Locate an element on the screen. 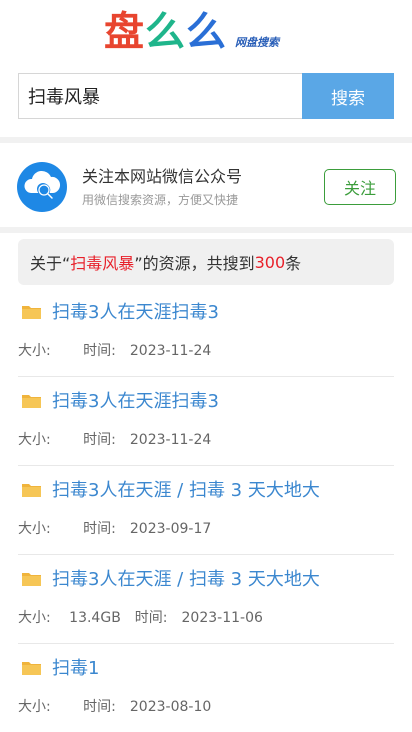 The width and height of the screenshot is (412, 732). time-label: 时间: 2023-11-06 is located at coordinates (199, 618).